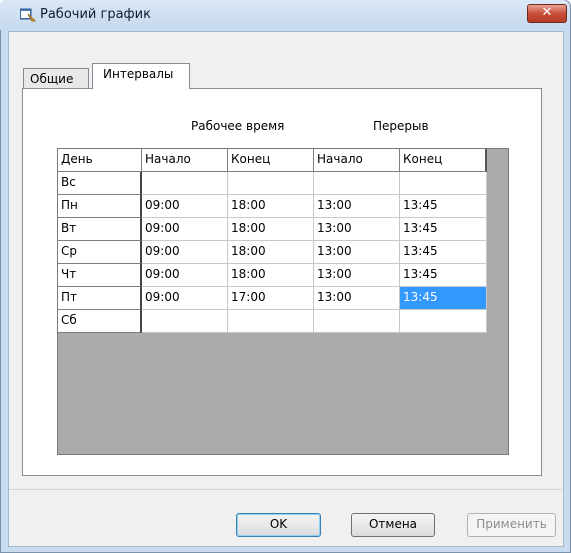  Describe the element at coordinates (547, 13) in the screenshot. I see `close-button: ✕` at that location.